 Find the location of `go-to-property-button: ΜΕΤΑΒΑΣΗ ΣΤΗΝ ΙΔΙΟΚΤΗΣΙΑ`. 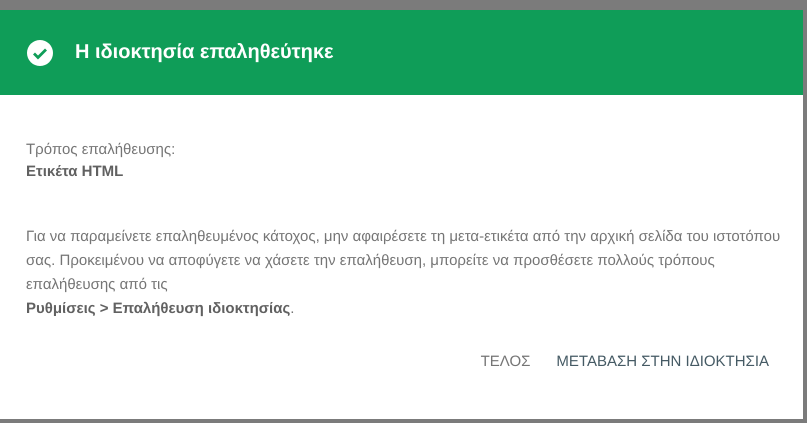

go-to-property-button: ΜΕΤΑΒΑΣΗ ΣΤΗΝ ΙΔΙΟΚΤΗΣΙΑ is located at coordinates (662, 361).